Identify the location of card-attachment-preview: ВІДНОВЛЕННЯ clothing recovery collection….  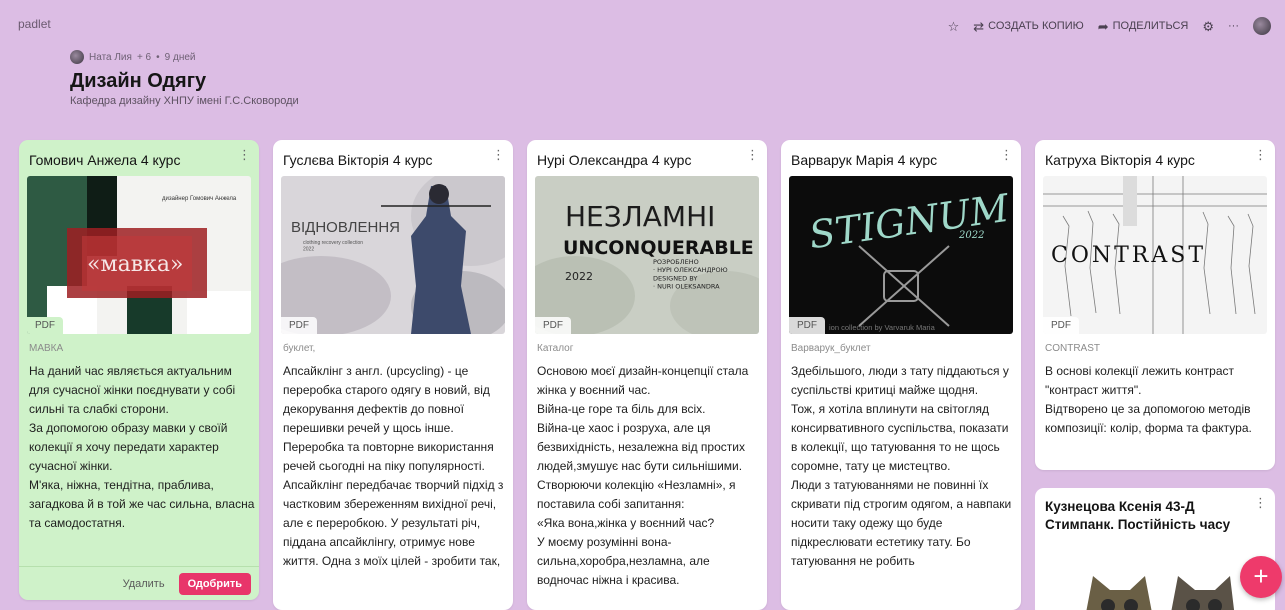
(393, 255).